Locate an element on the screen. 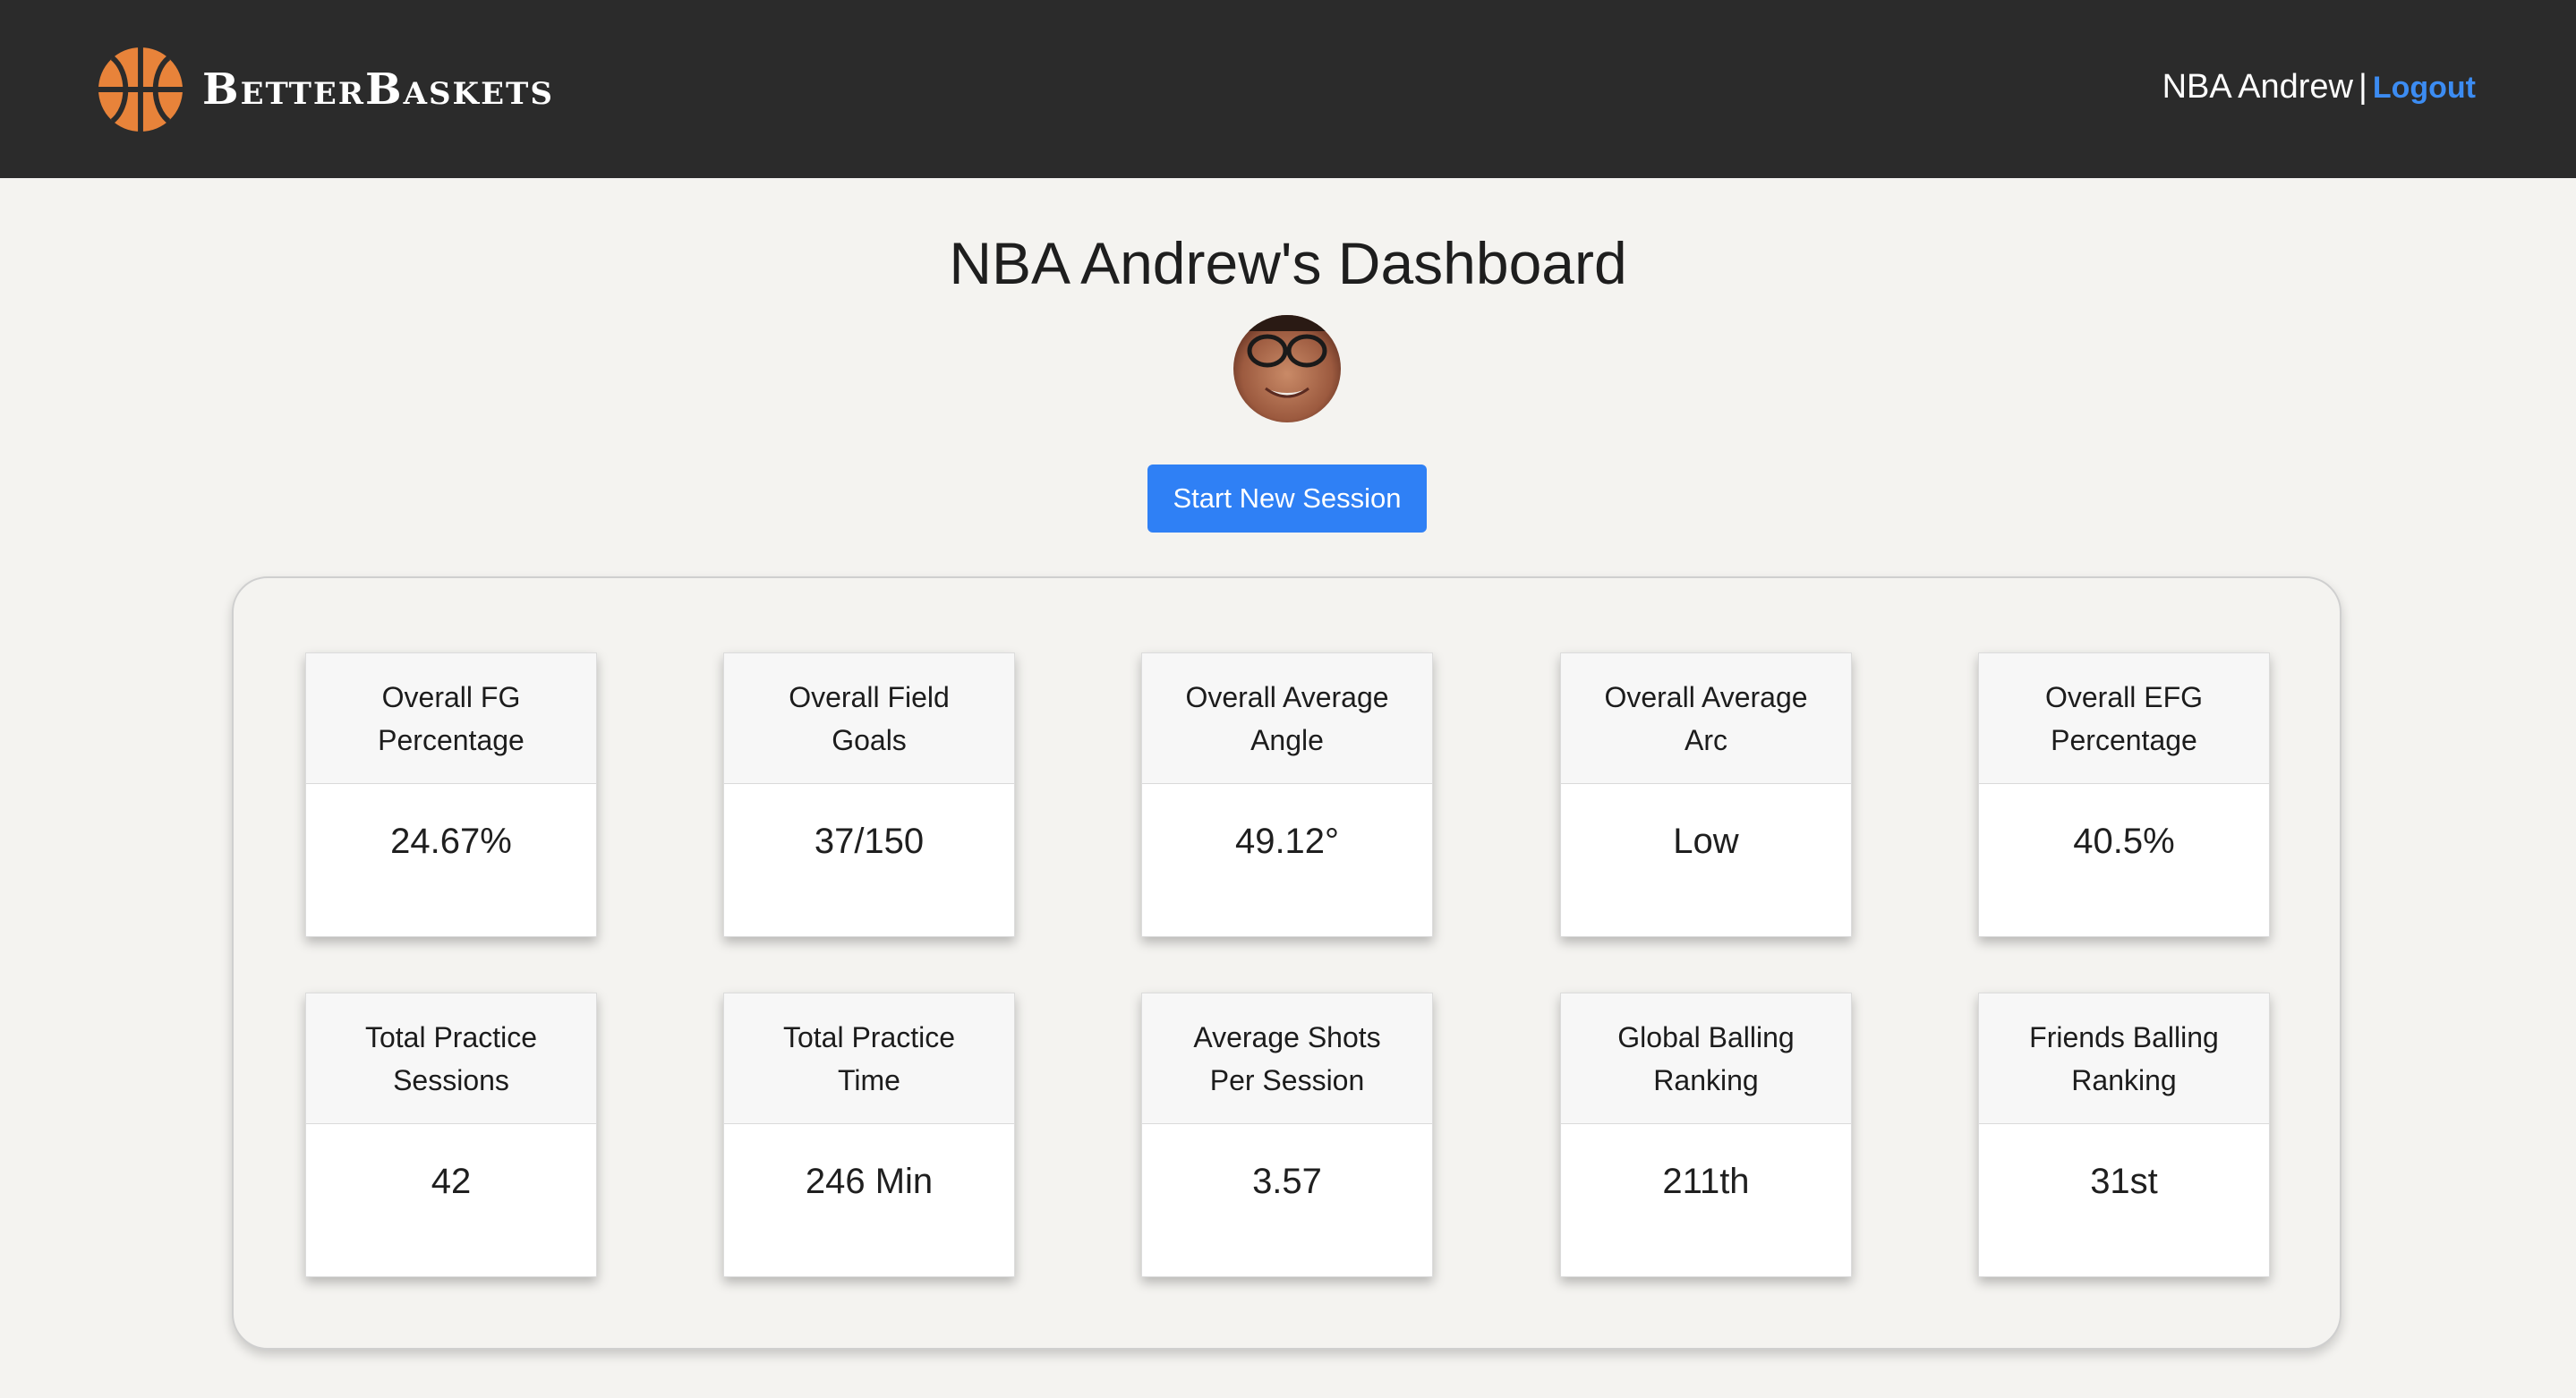 Image resolution: width=2576 pixels, height=1398 pixels. stat-label: Overall EFG Percentage is located at coordinates (2124, 719).